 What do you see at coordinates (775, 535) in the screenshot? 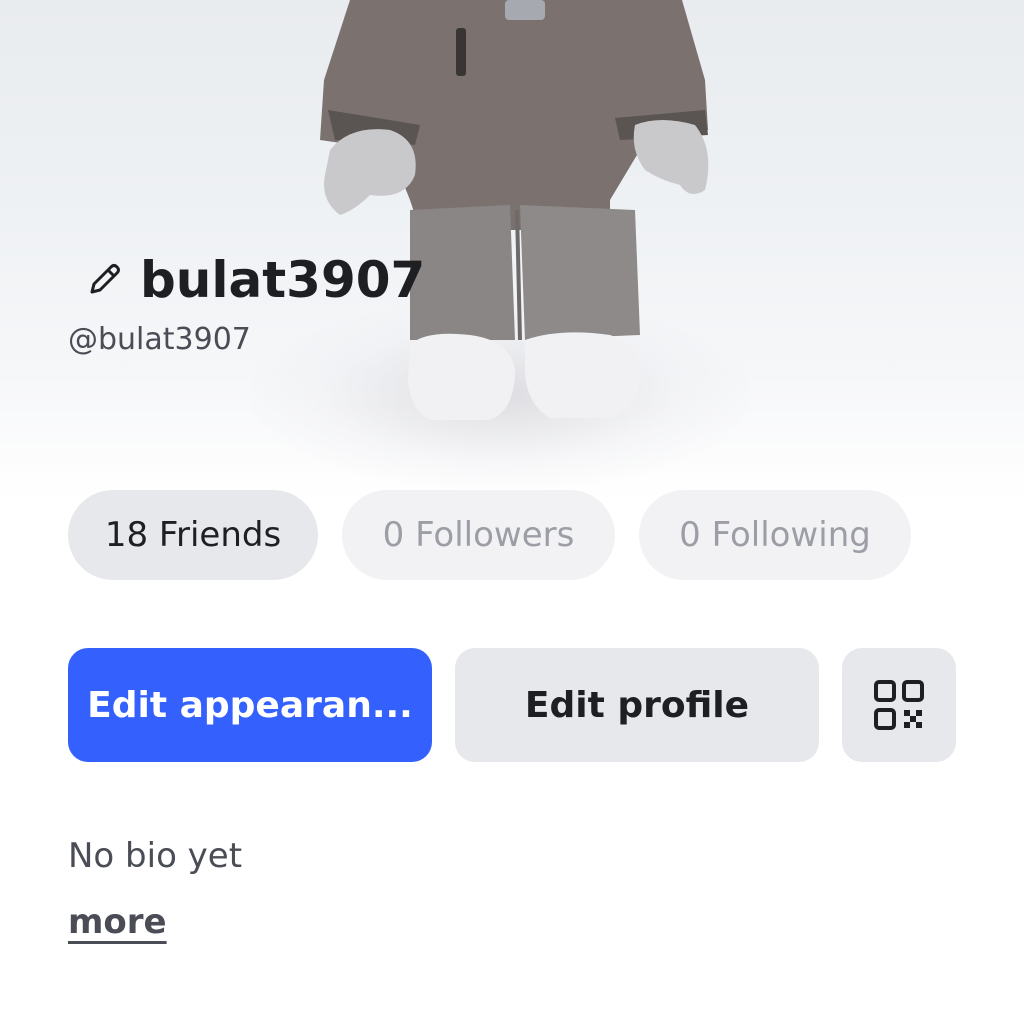
I see `following-count-button: 0 Following` at bounding box center [775, 535].